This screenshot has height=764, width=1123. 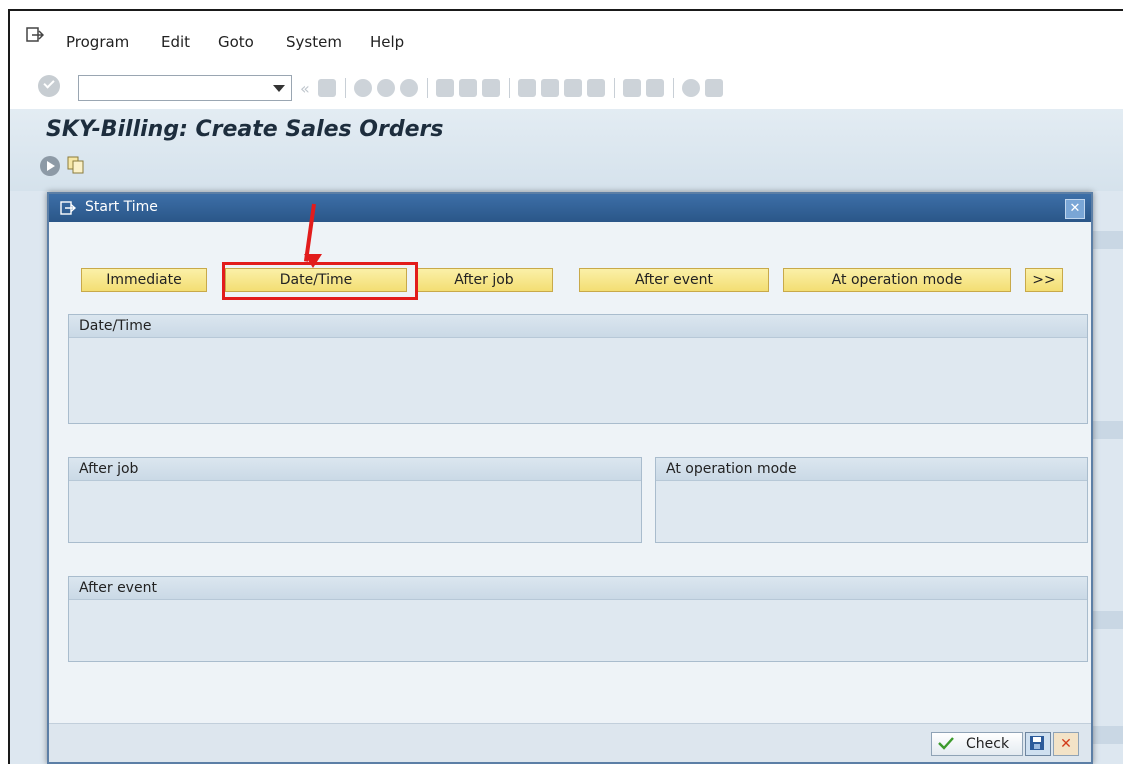 I want to click on last-page-icon, so click(x=595, y=88).